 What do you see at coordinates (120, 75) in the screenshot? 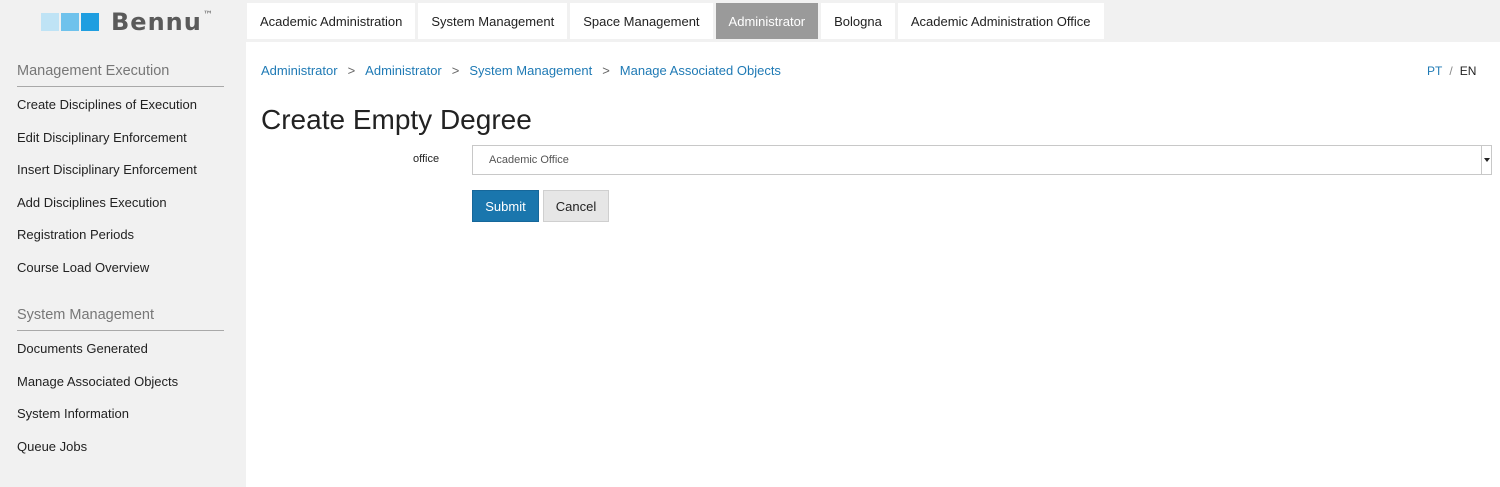
I see `sidebar-heading: Management Execution` at bounding box center [120, 75].